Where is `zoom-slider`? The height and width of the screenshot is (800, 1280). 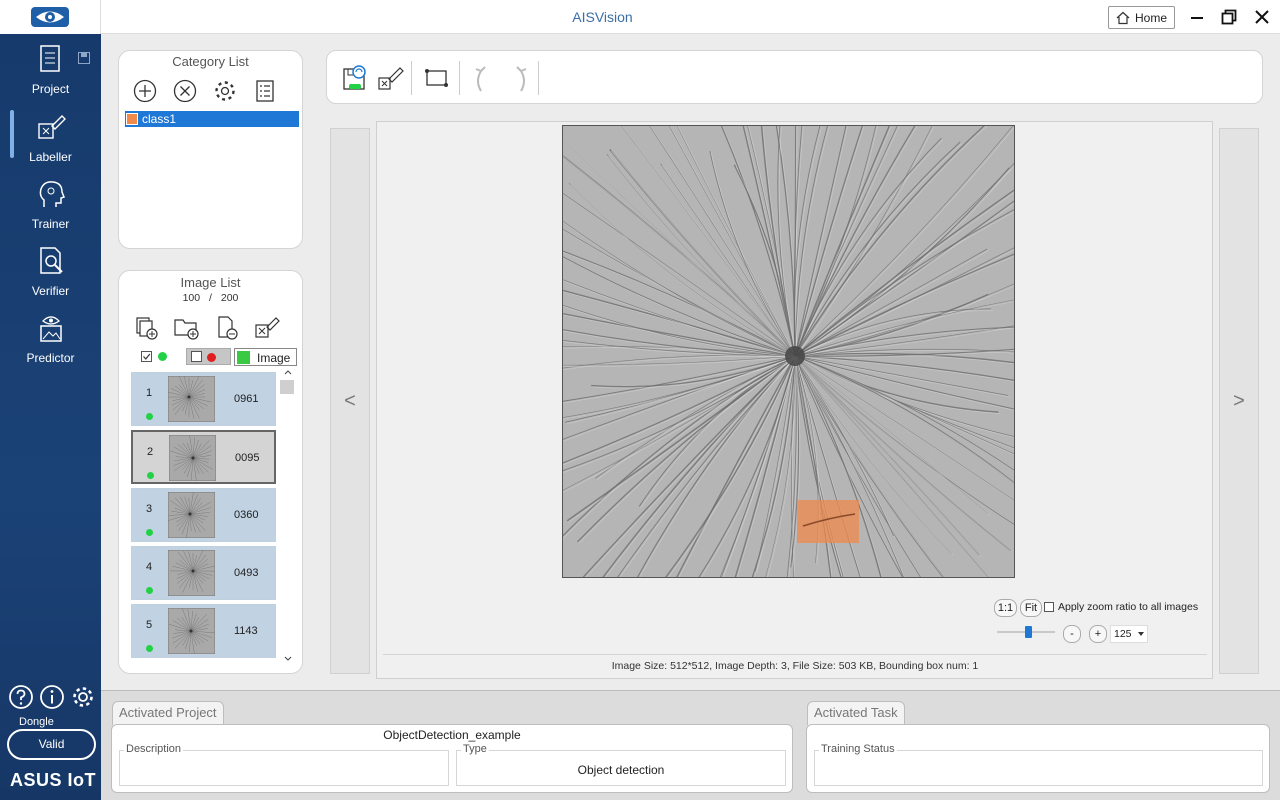
zoom-slider is located at coordinates (1026, 632).